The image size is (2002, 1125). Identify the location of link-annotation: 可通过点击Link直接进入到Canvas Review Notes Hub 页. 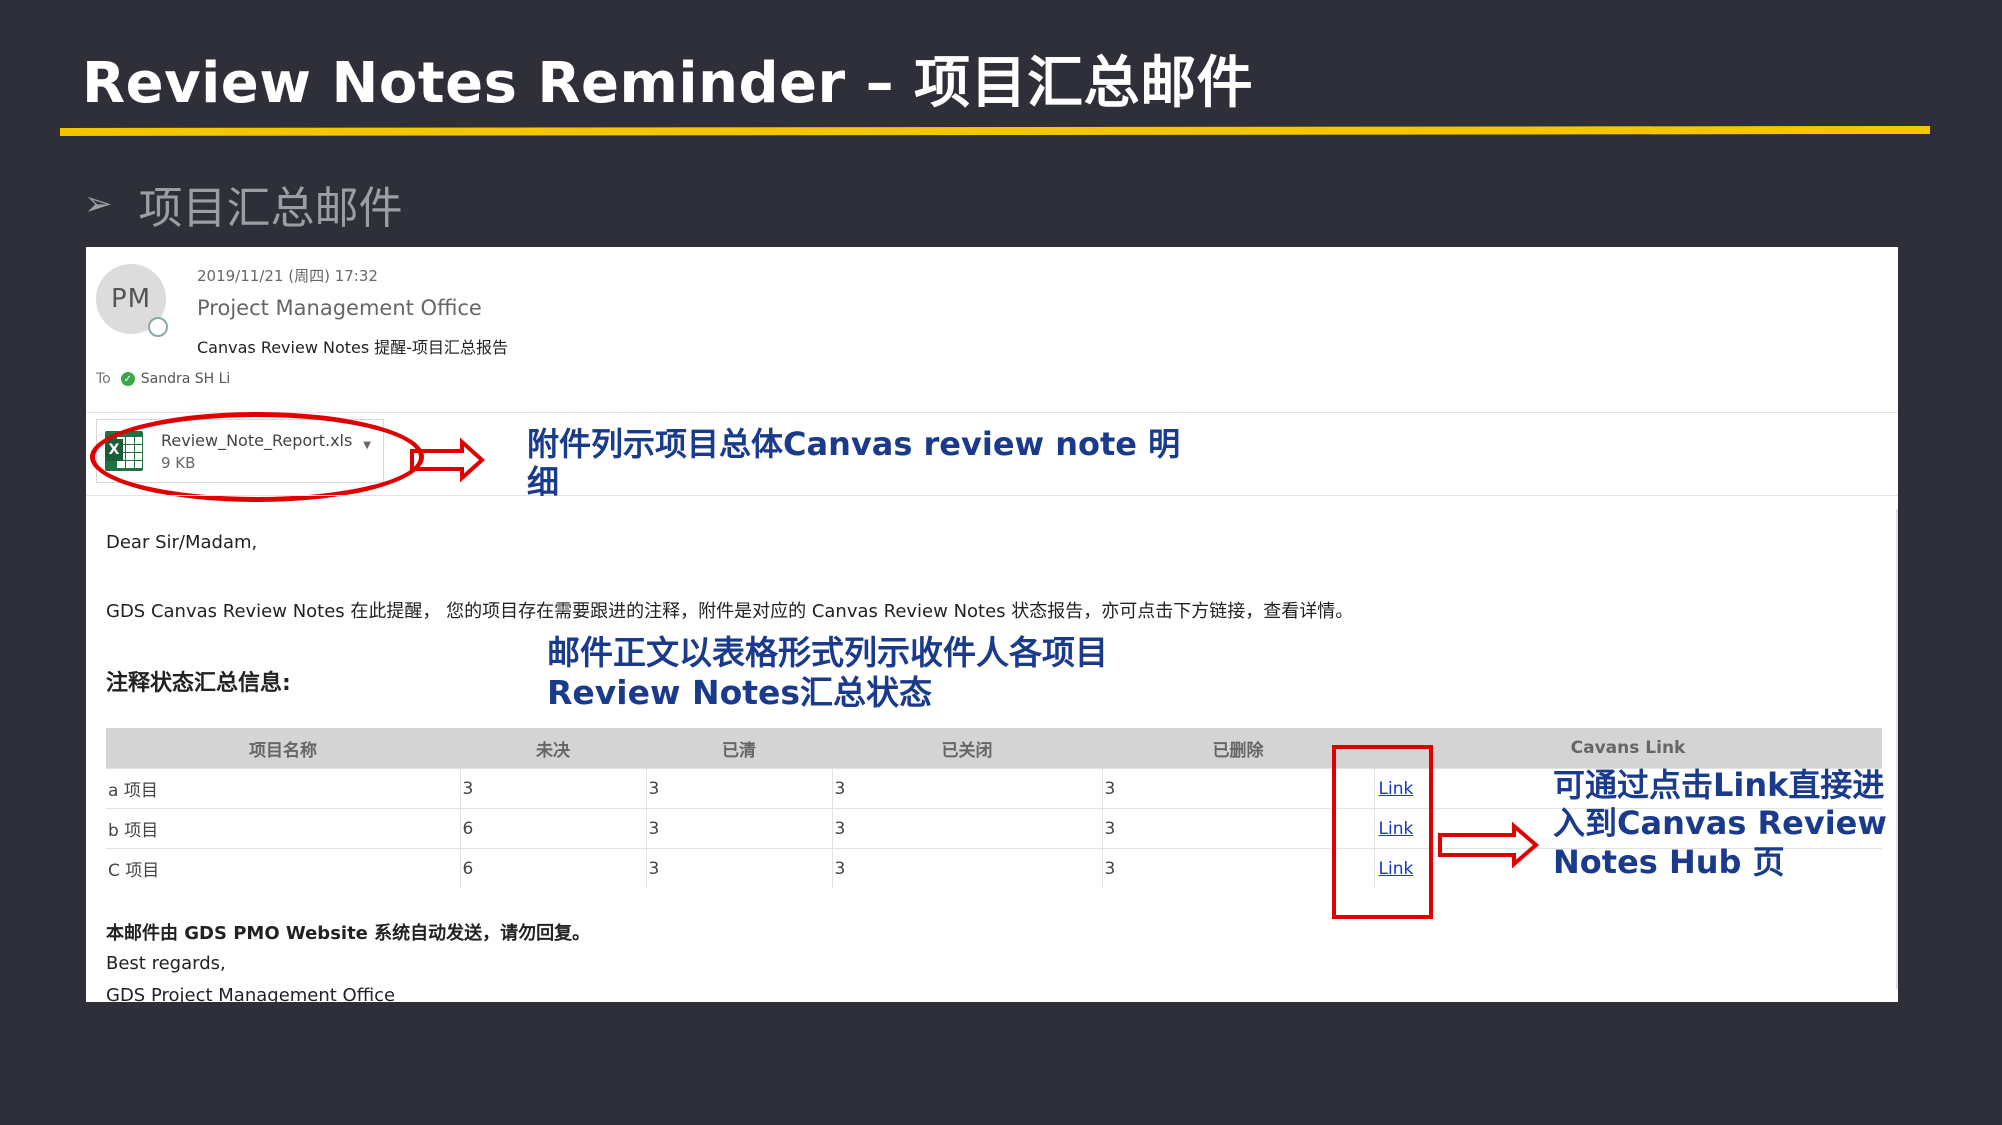
(1720, 823).